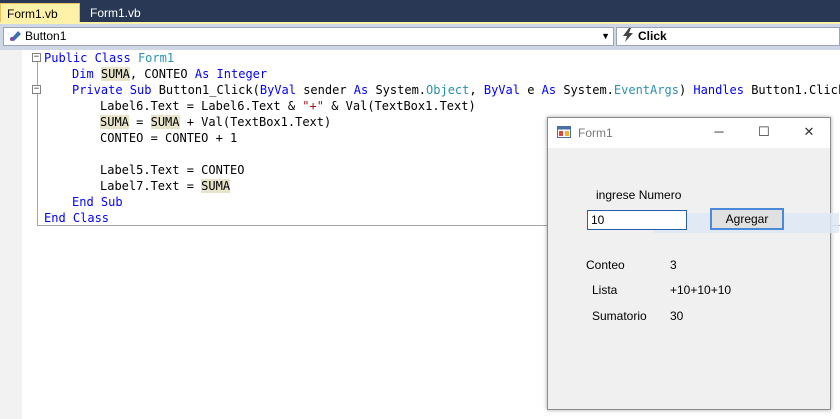 The image size is (840, 419). I want to click on document-tab-strip: Form1.vb Form1.vb [Diseño], so click(420, 20).